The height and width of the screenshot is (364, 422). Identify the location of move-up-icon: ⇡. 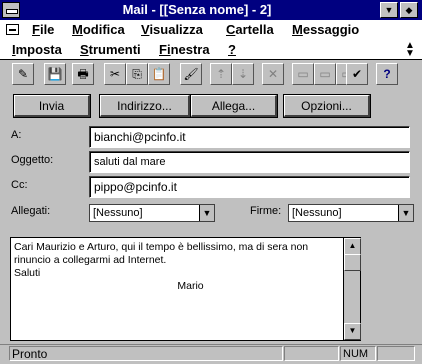
(221, 74).